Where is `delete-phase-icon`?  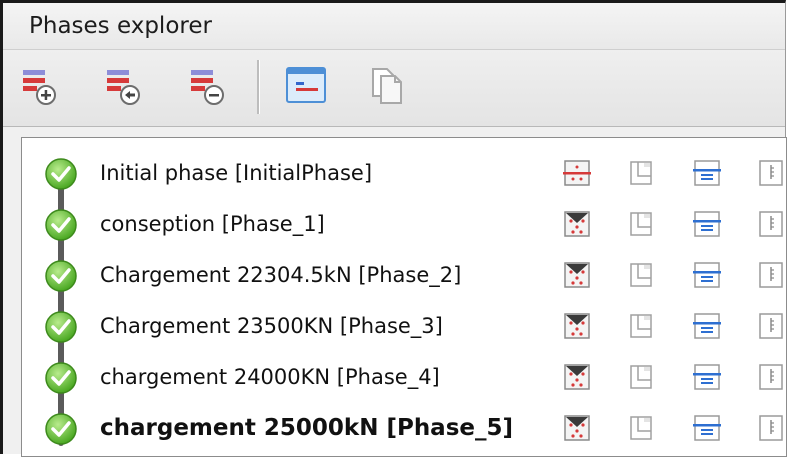
delete-phase-icon is located at coordinates (207, 87).